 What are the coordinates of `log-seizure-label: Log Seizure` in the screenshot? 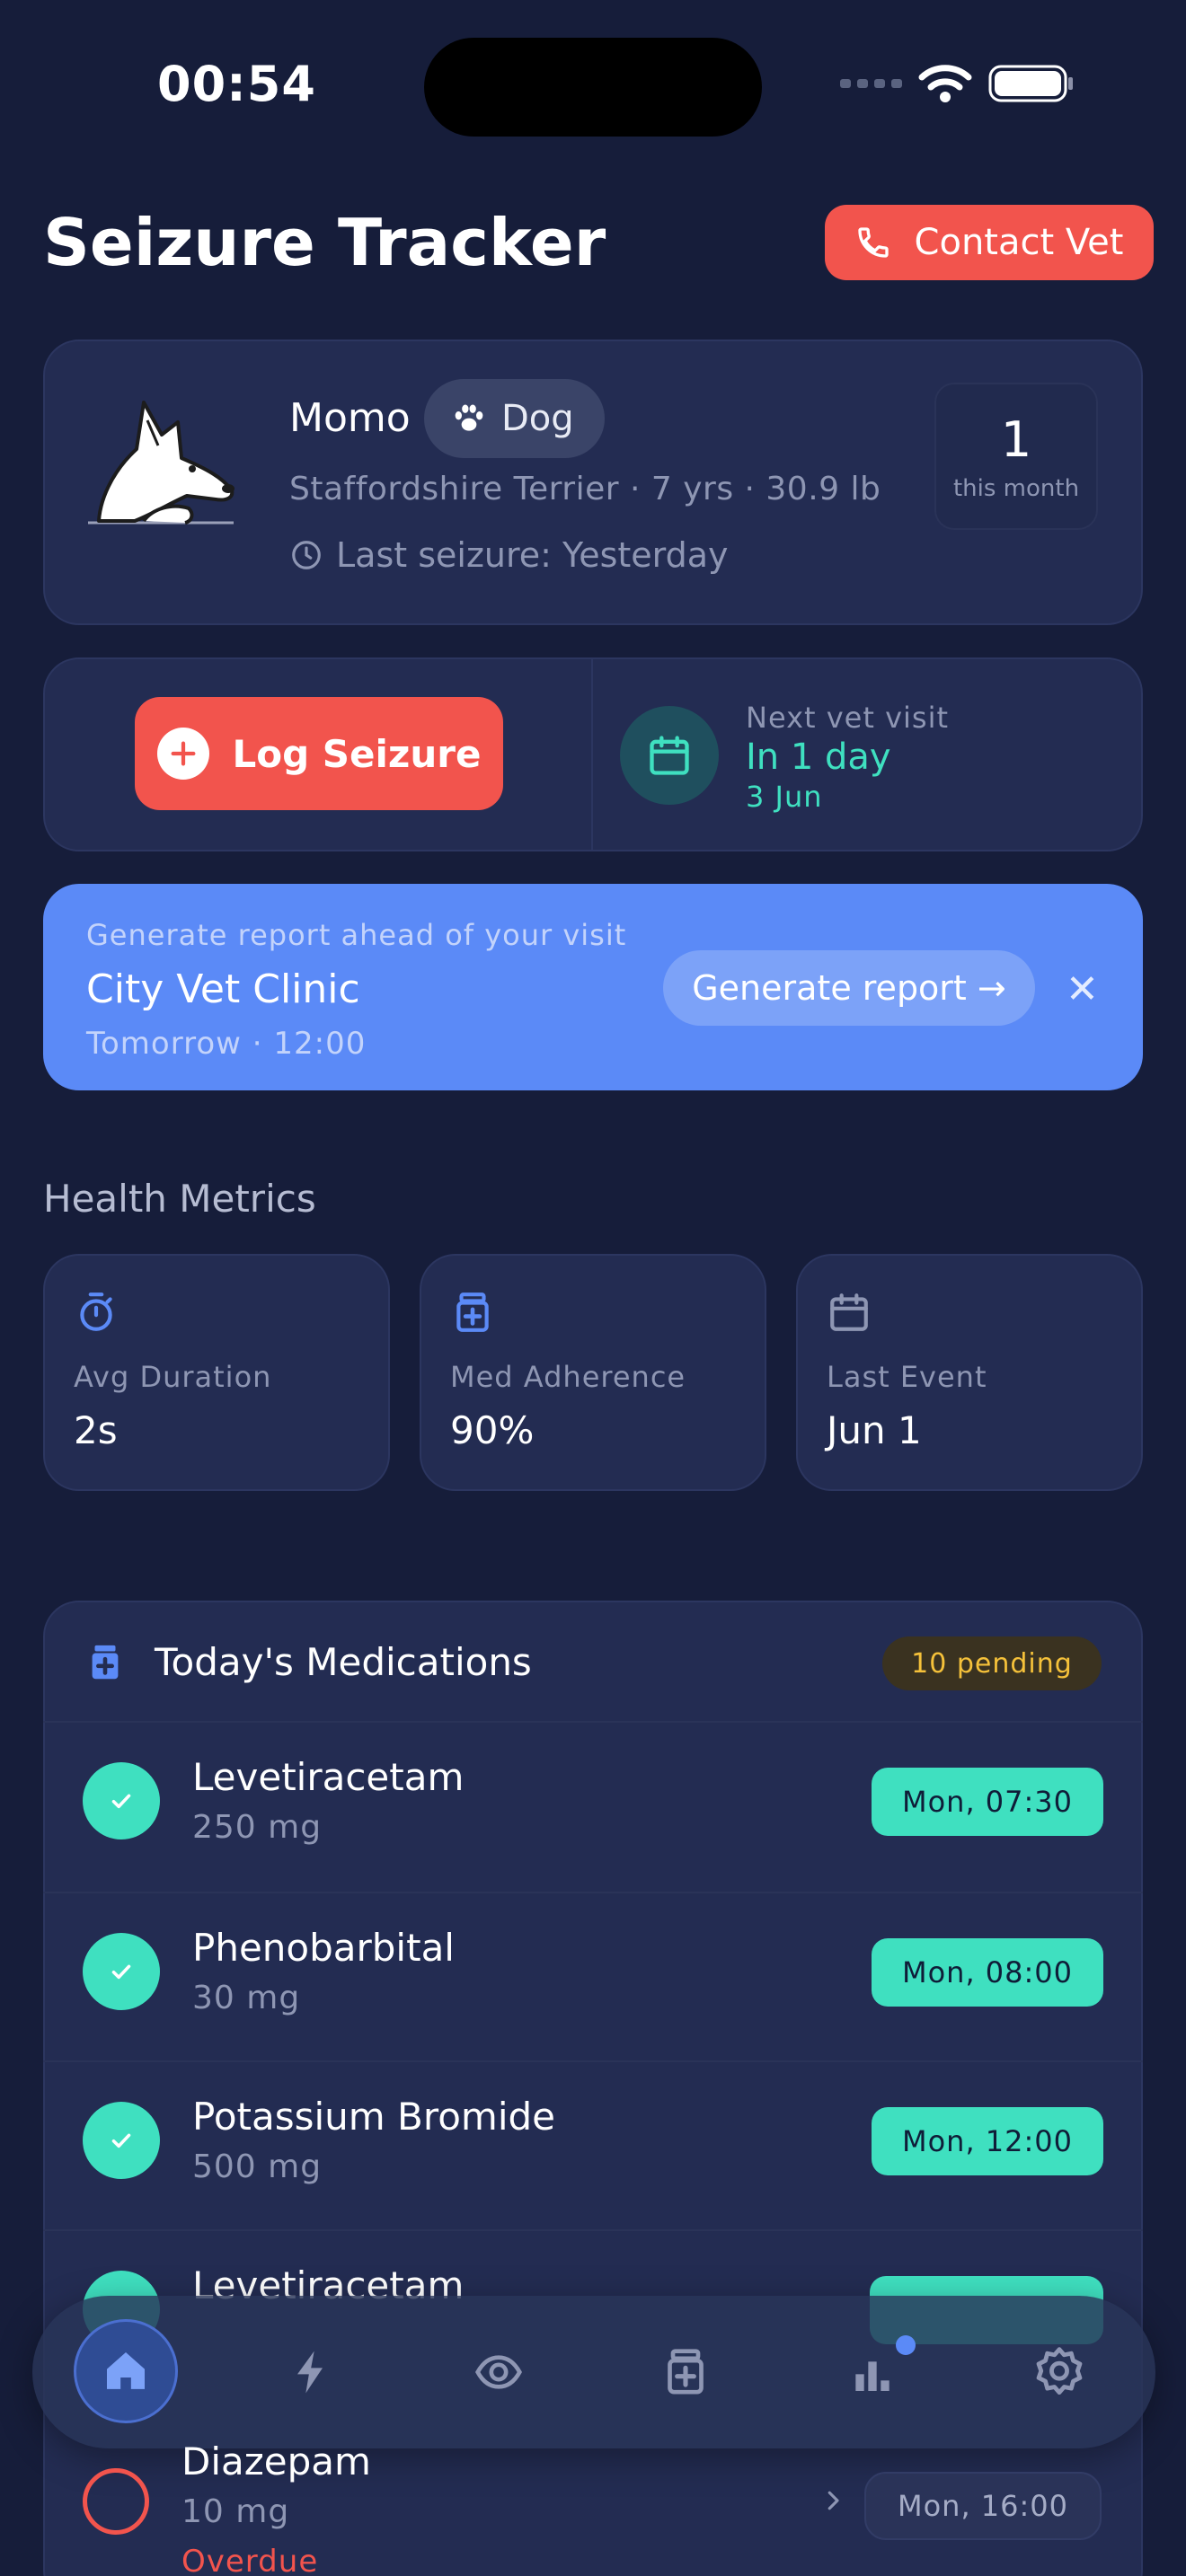 It's located at (357, 753).